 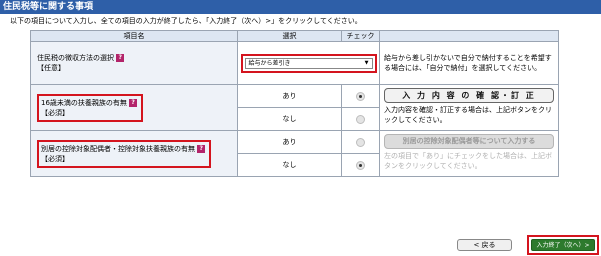 I want to click on collection-select-cell: 給与から差引き ▼, so click(x=308, y=63).